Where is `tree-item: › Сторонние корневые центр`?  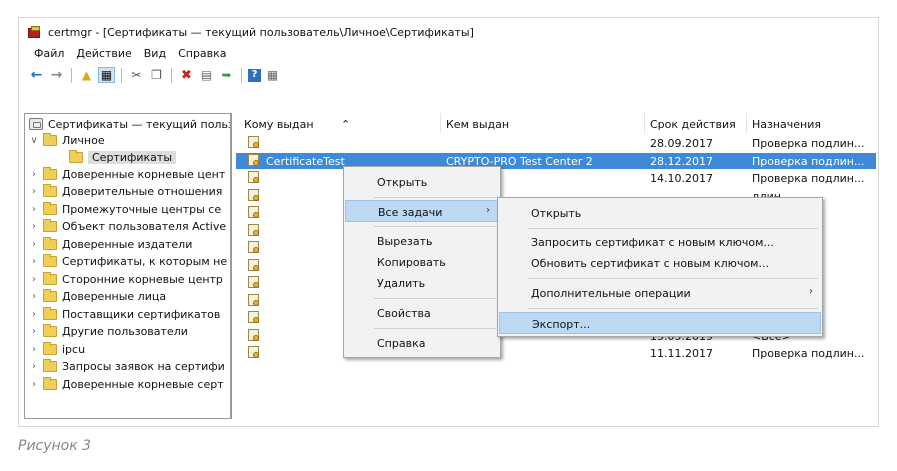
tree-item: › Сторонние корневые центр is located at coordinates (126, 279).